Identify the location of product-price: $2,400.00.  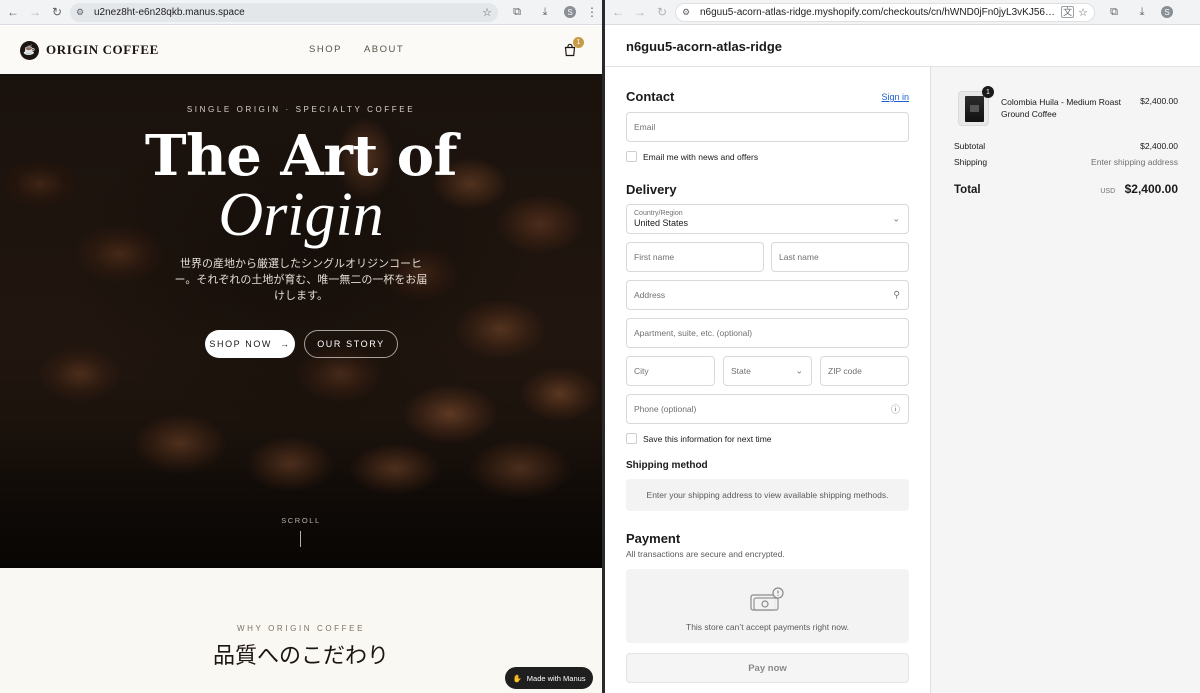
(1159, 101).